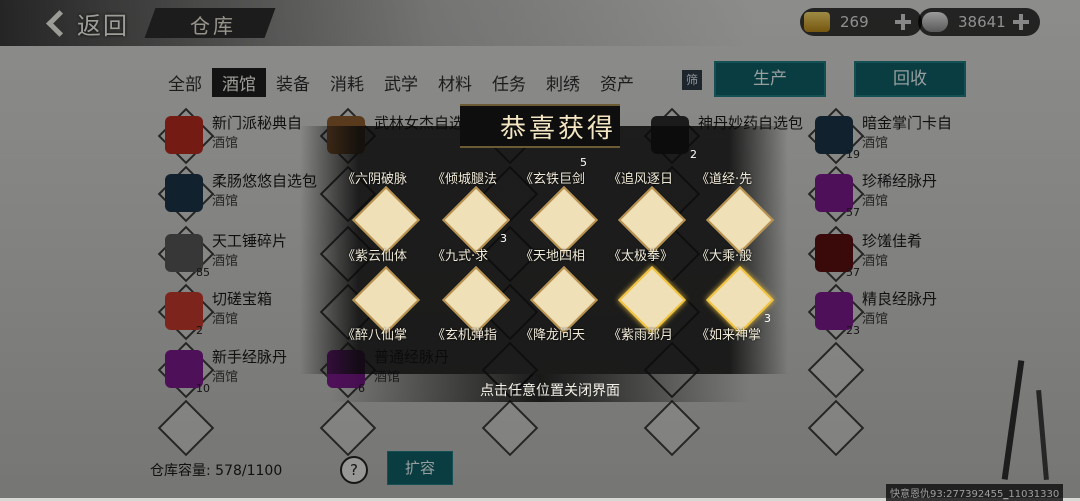 The height and width of the screenshot is (501, 1080). I want to click on reward-name: 《天地四相, so click(553, 256).